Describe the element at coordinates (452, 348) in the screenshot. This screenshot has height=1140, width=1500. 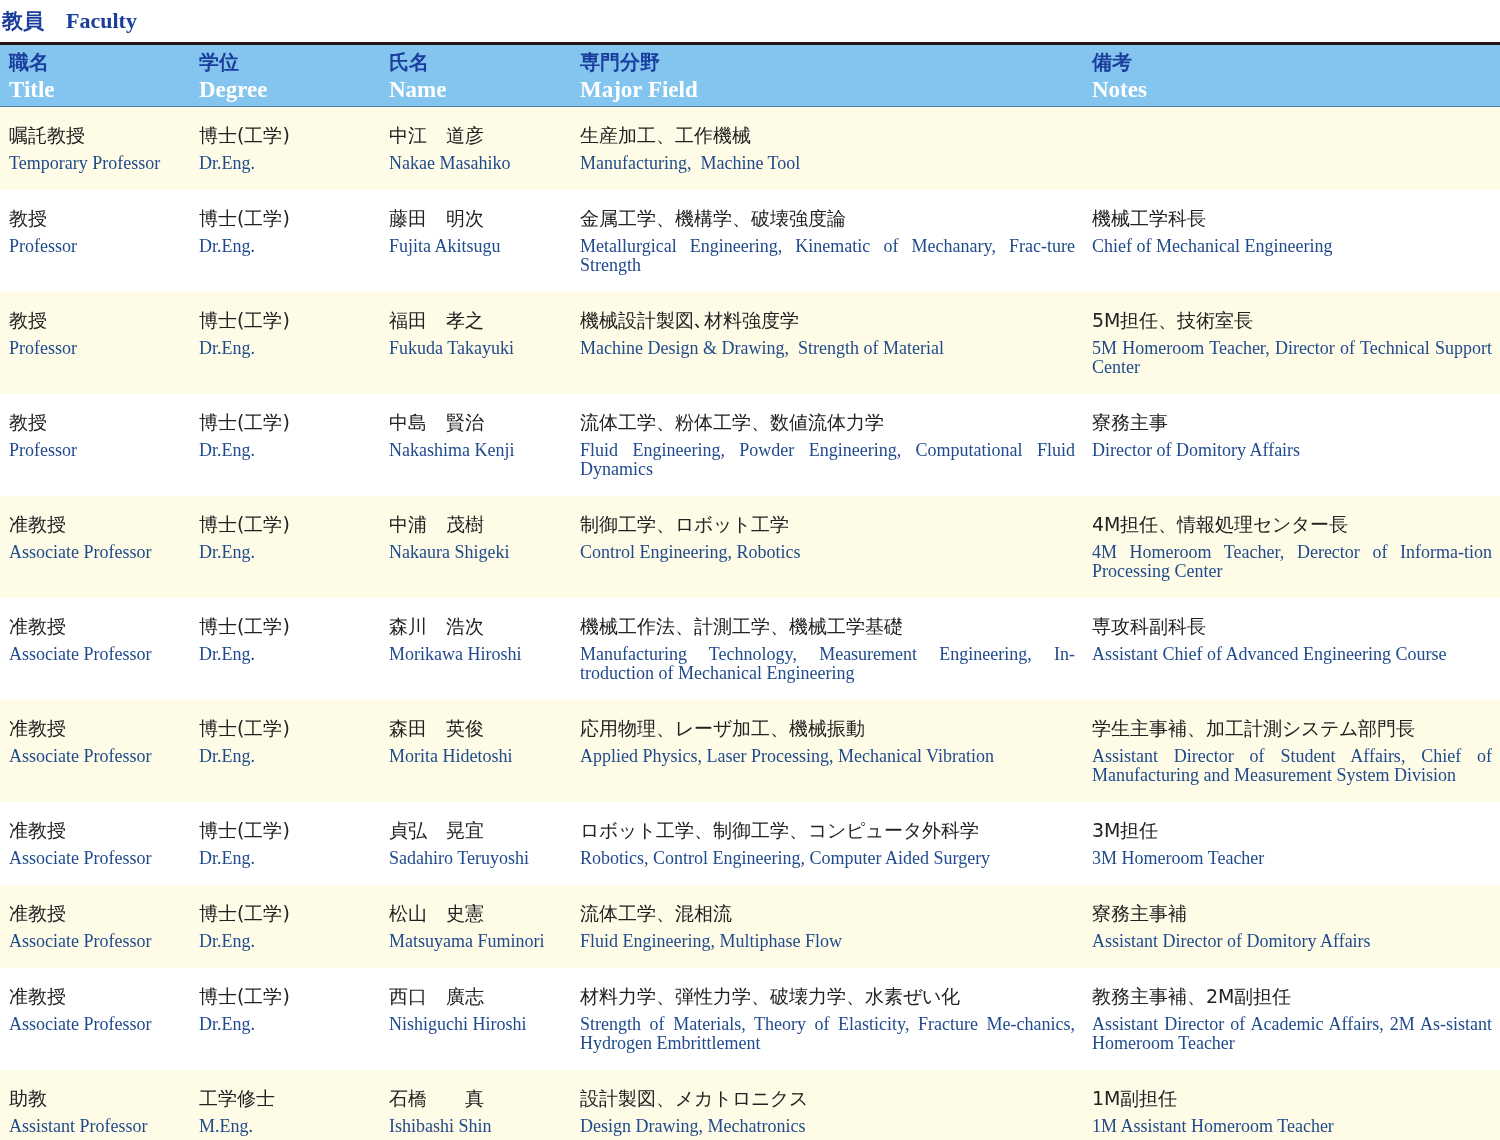
I see `table-cell-english: Fukuda Takayuki` at that location.